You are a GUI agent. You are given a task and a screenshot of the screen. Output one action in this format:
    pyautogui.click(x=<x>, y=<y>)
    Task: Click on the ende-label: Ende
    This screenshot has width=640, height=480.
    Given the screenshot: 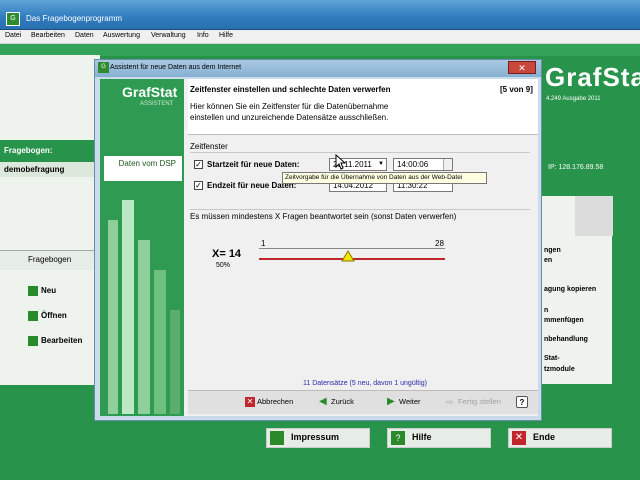 What is the action you would take?
    pyautogui.click(x=544, y=437)
    